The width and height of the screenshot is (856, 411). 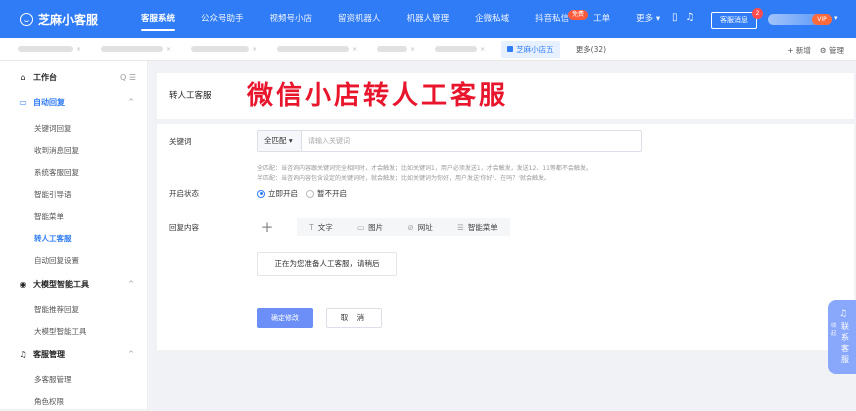 What do you see at coordinates (648, 19) in the screenshot?
I see `nav-more: 更多 ▾` at bounding box center [648, 19].